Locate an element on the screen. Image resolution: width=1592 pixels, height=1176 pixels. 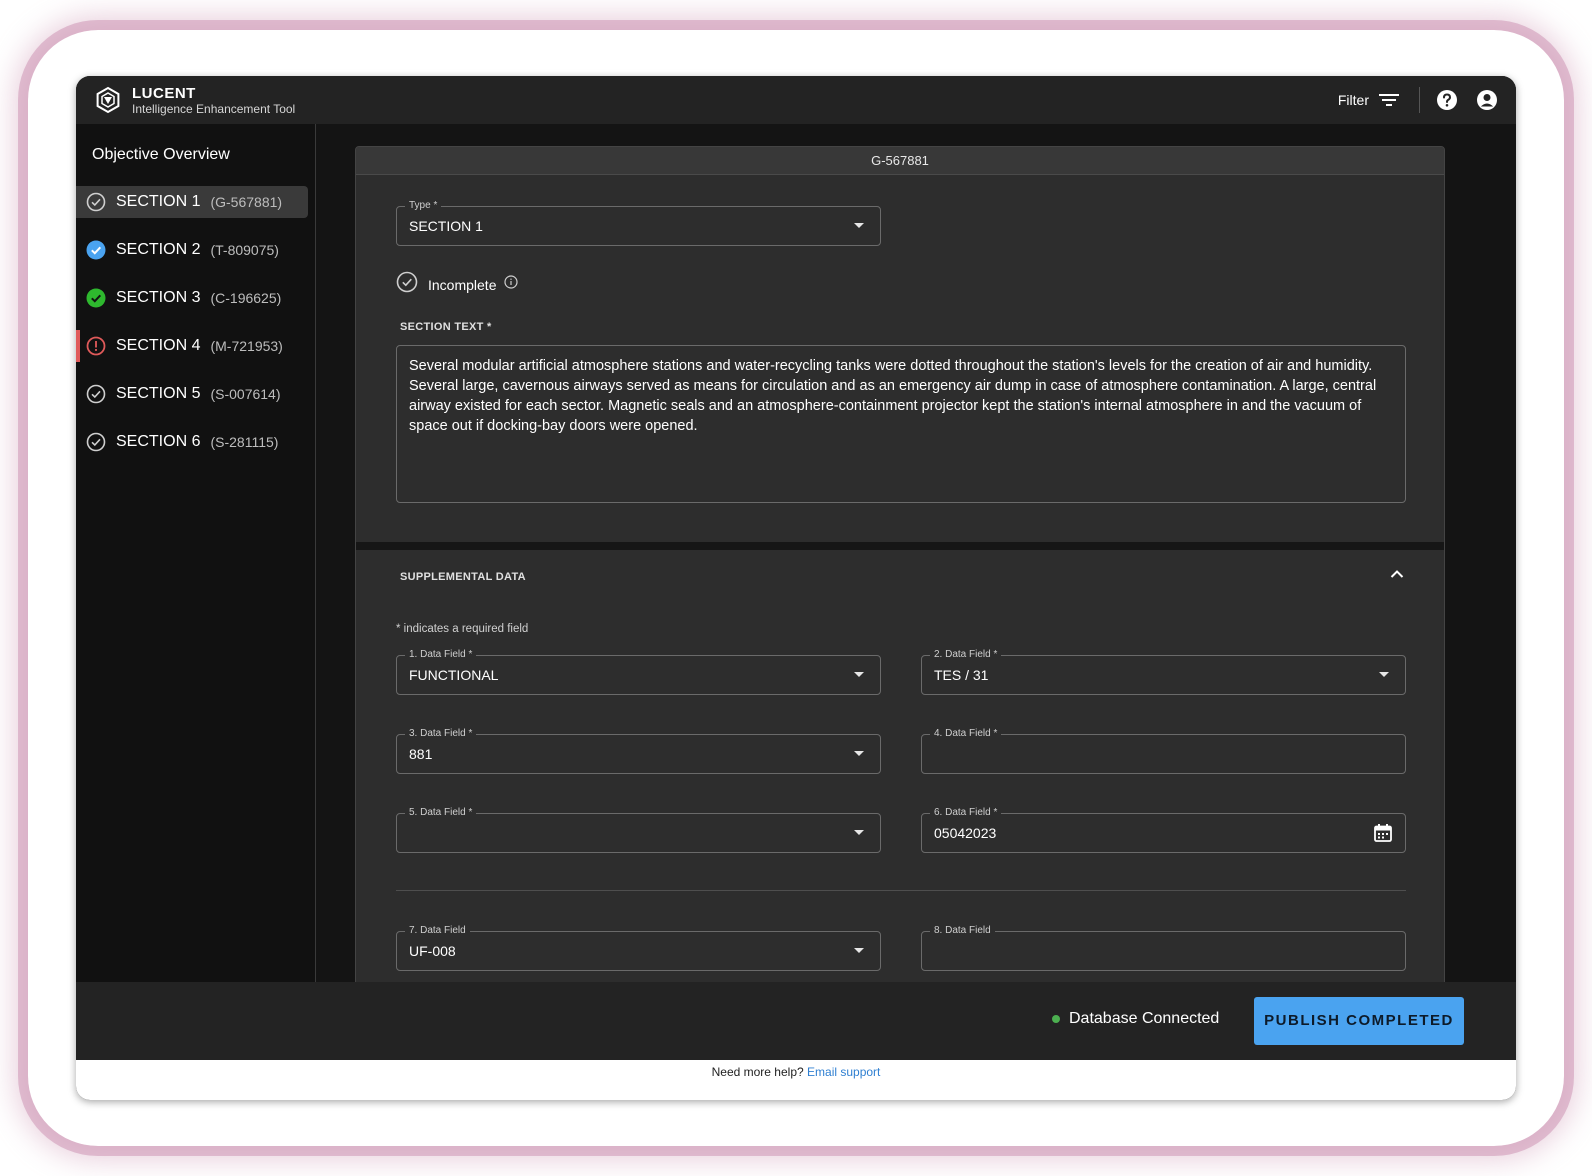
account-icon is located at coordinates (1487, 100).